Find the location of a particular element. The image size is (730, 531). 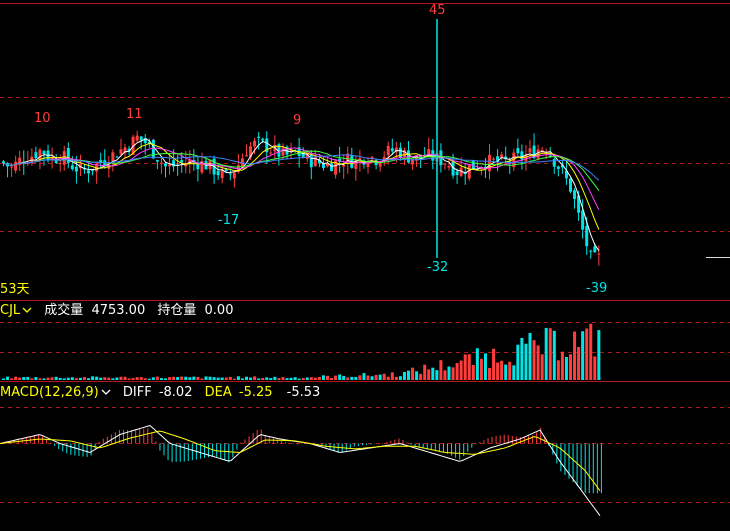

trough-marker: -39 is located at coordinates (597, 288).